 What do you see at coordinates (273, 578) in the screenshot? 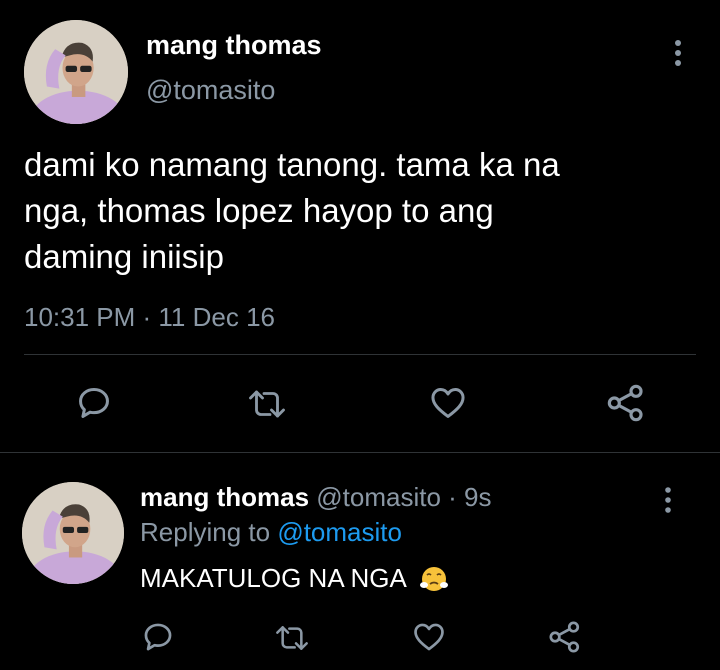
I see `reply-text-content: MAKATULOG NA NGA` at bounding box center [273, 578].